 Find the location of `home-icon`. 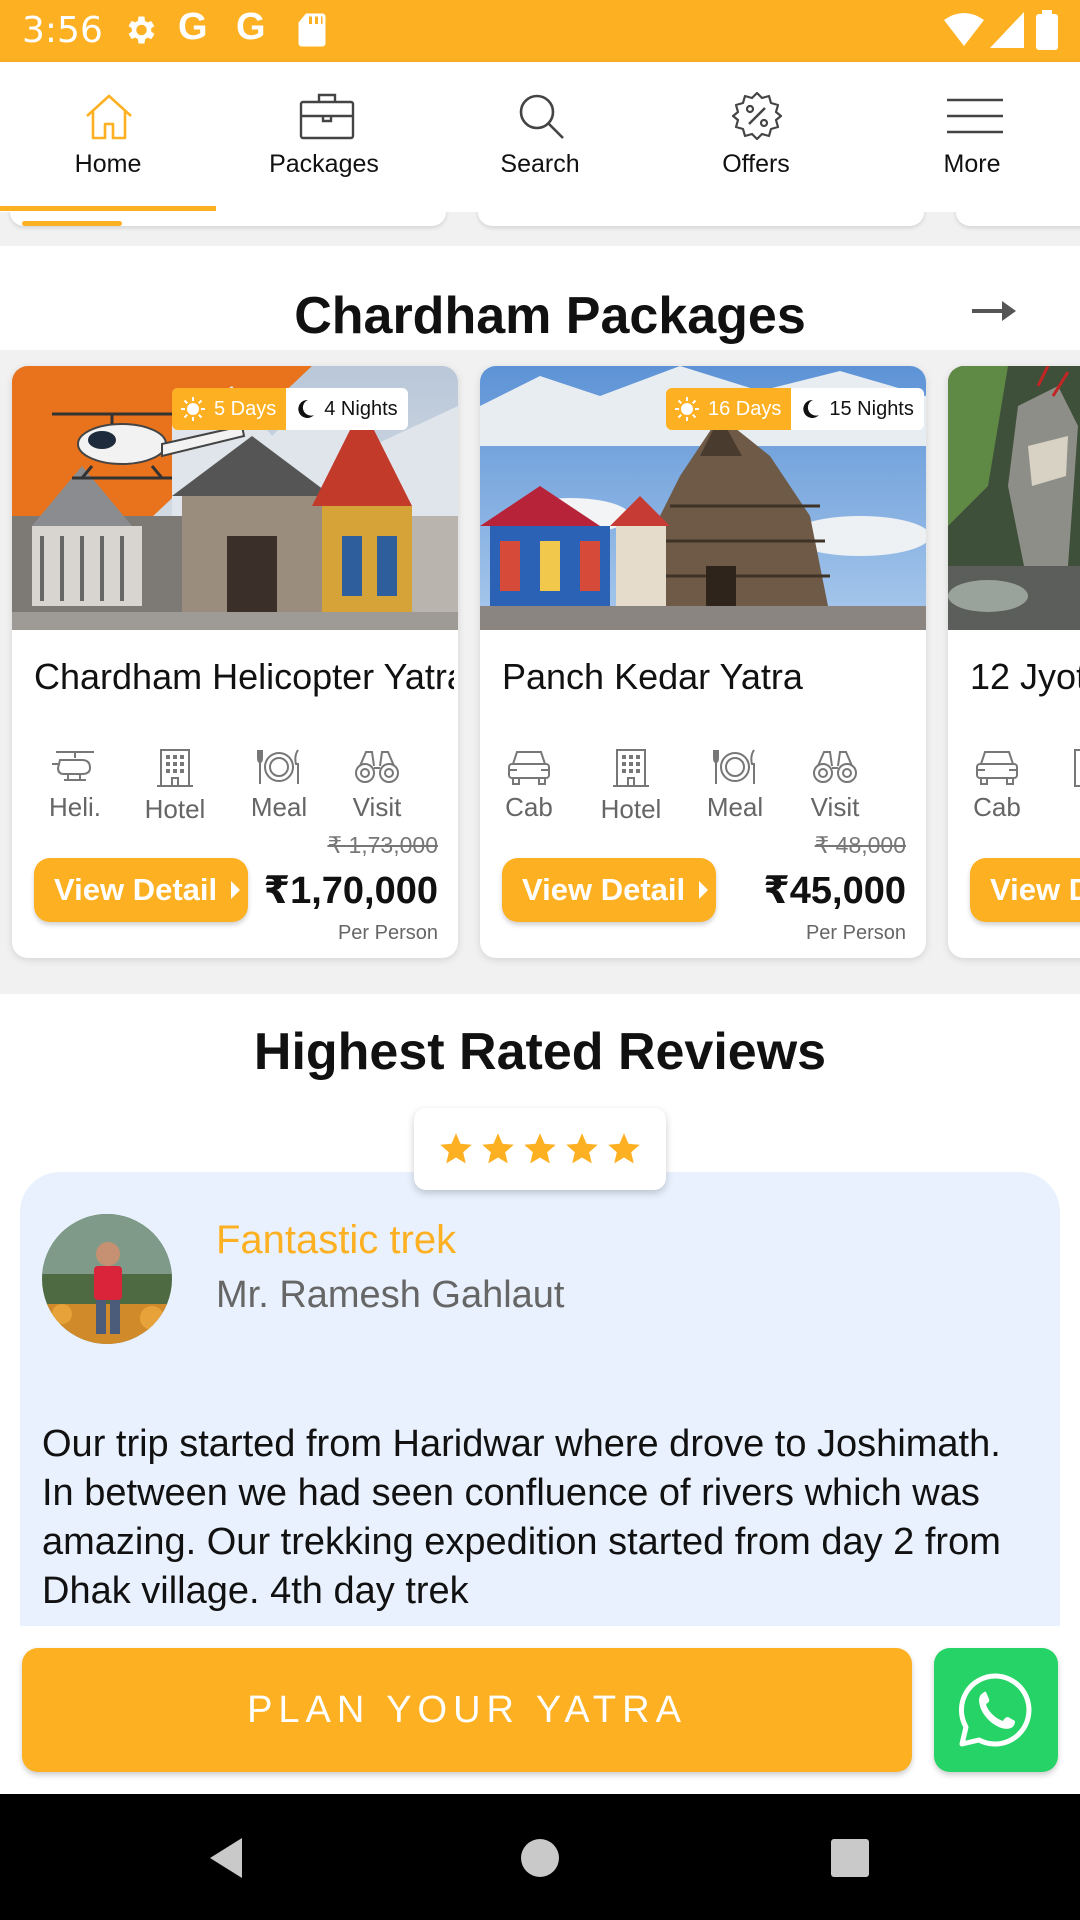

home-icon is located at coordinates (109, 117).